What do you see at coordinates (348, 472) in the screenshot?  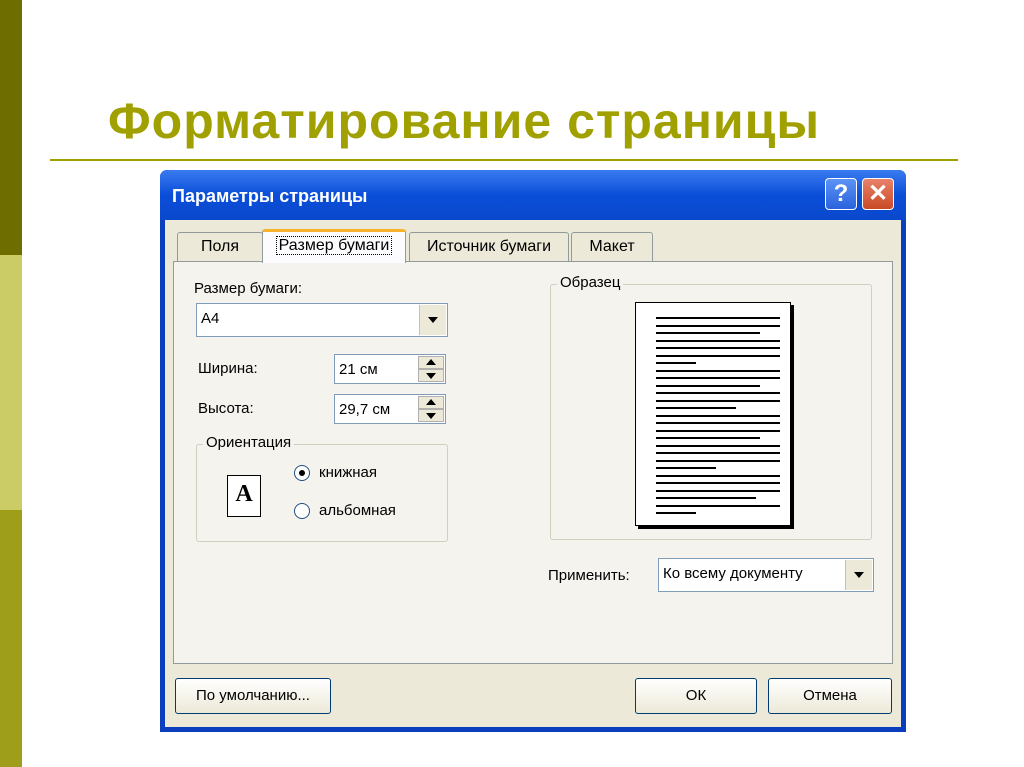 I see `portrait-label: книжная` at bounding box center [348, 472].